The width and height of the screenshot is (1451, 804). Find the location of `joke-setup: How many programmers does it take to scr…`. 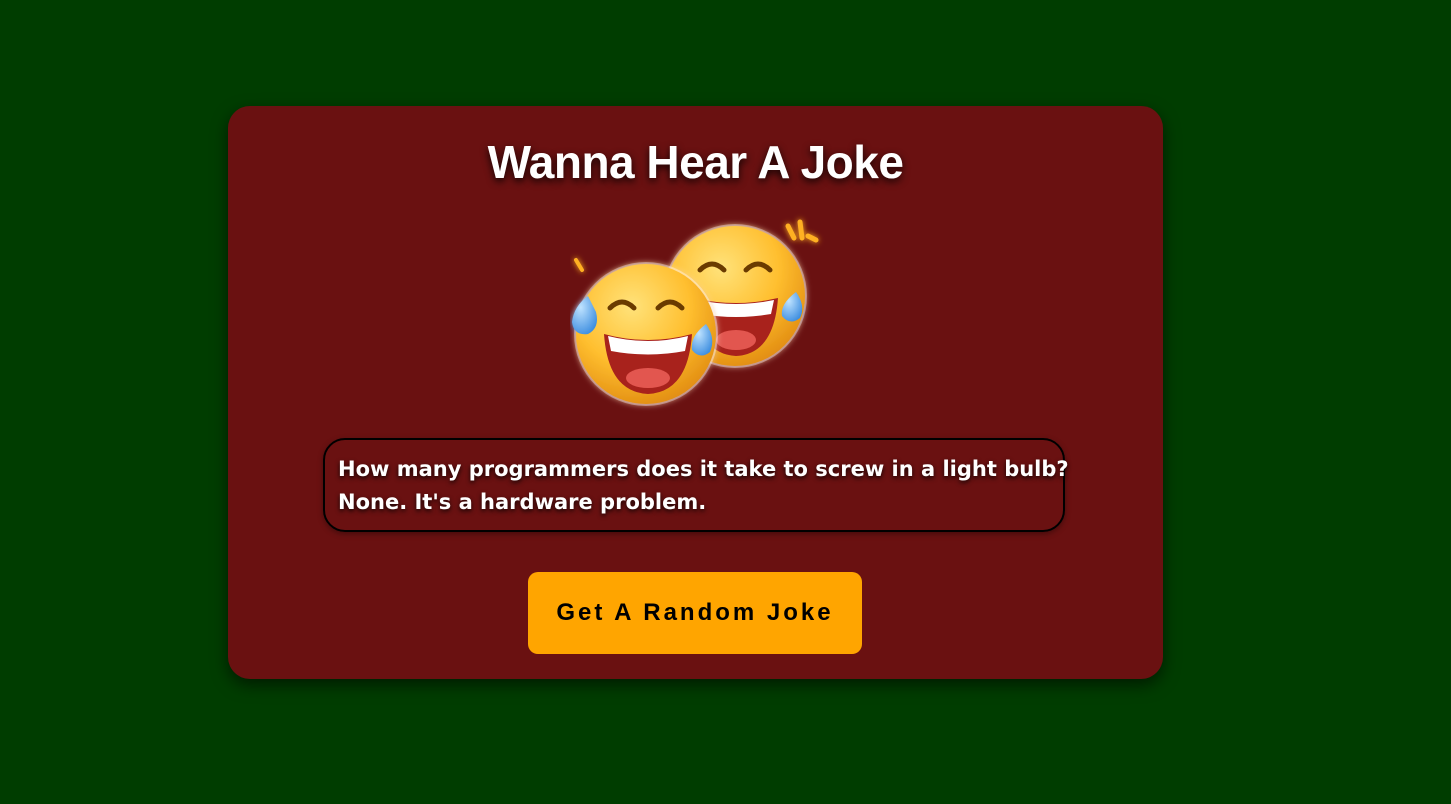

joke-setup: How many programmers does it take to scr… is located at coordinates (703, 469).